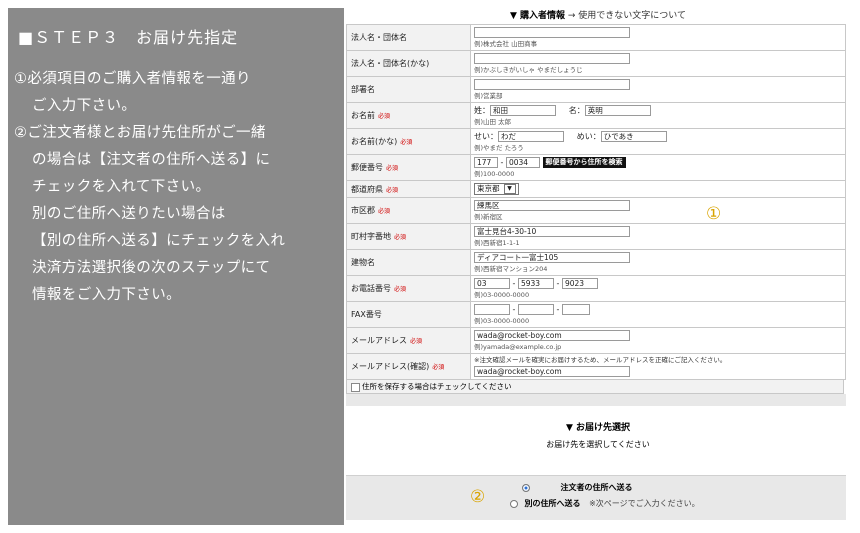  What do you see at coordinates (363, 210) in the screenshot?
I see `city-label: 市区郡` at bounding box center [363, 210].